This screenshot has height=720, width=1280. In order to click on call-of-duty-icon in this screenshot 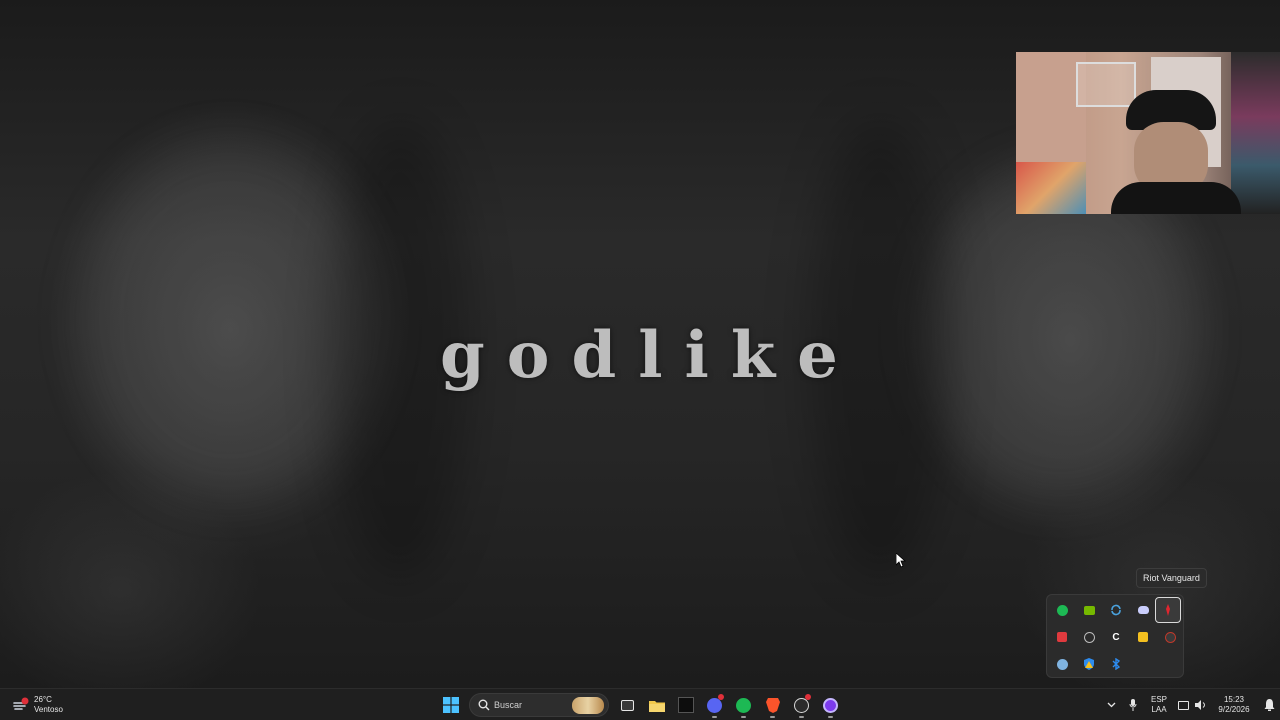, I will do `click(685, 705)`.